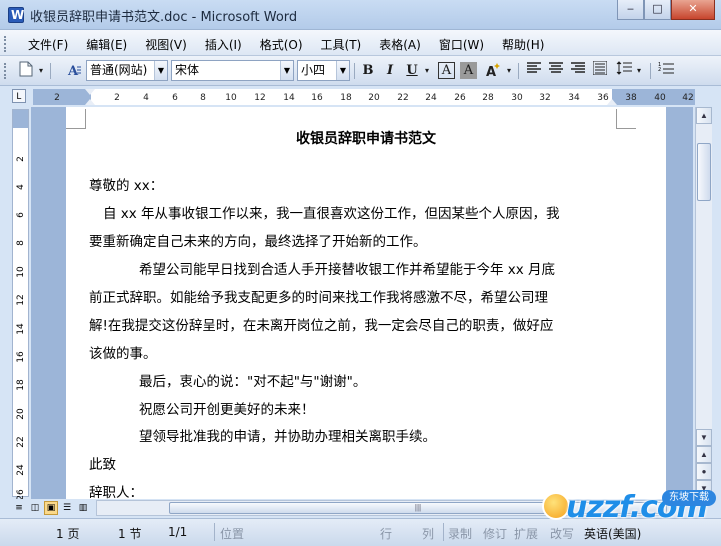 This screenshot has height=546, width=721. Describe the element at coordinates (90, 92) in the screenshot. I see `first-line-indent-marker` at that location.